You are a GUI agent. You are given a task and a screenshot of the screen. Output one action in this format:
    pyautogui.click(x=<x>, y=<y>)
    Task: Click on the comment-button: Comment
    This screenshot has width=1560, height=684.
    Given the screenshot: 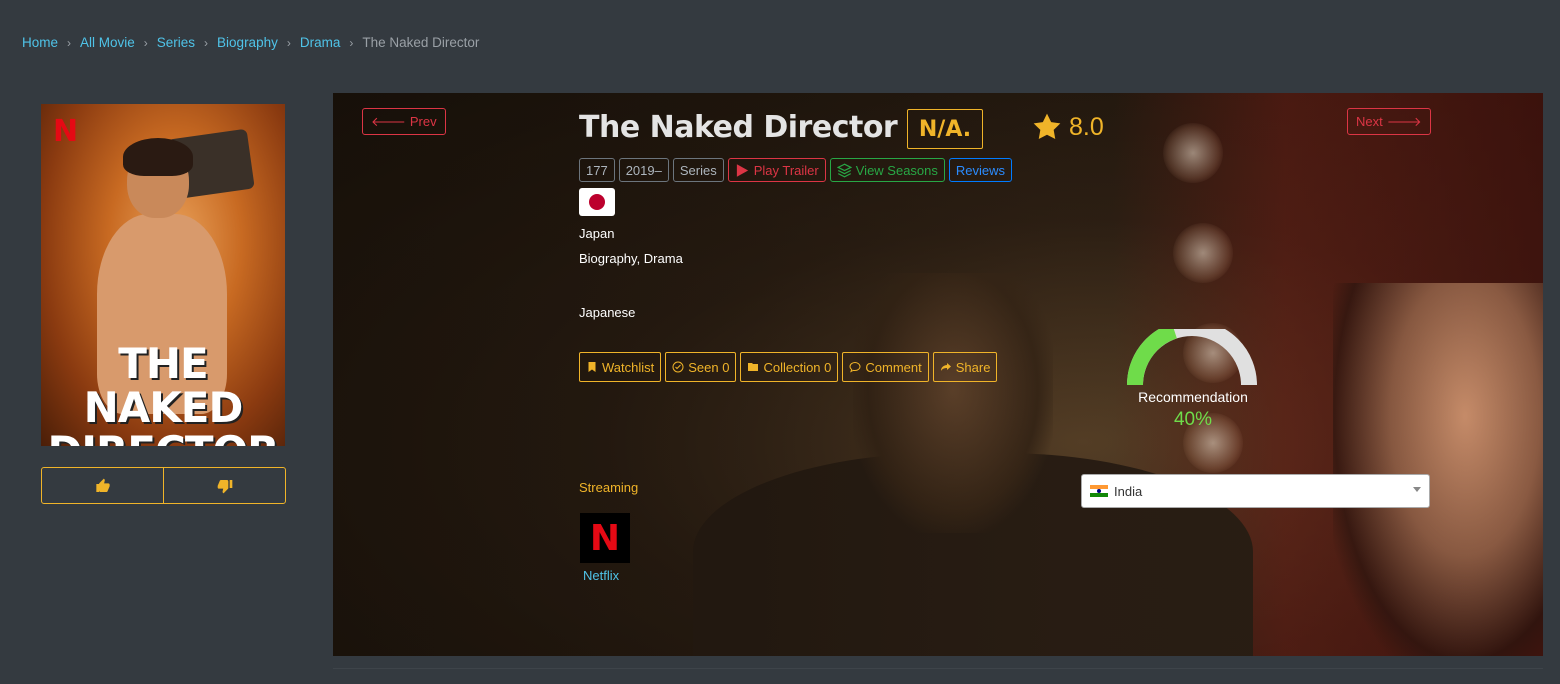 What is the action you would take?
    pyautogui.click(x=885, y=367)
    